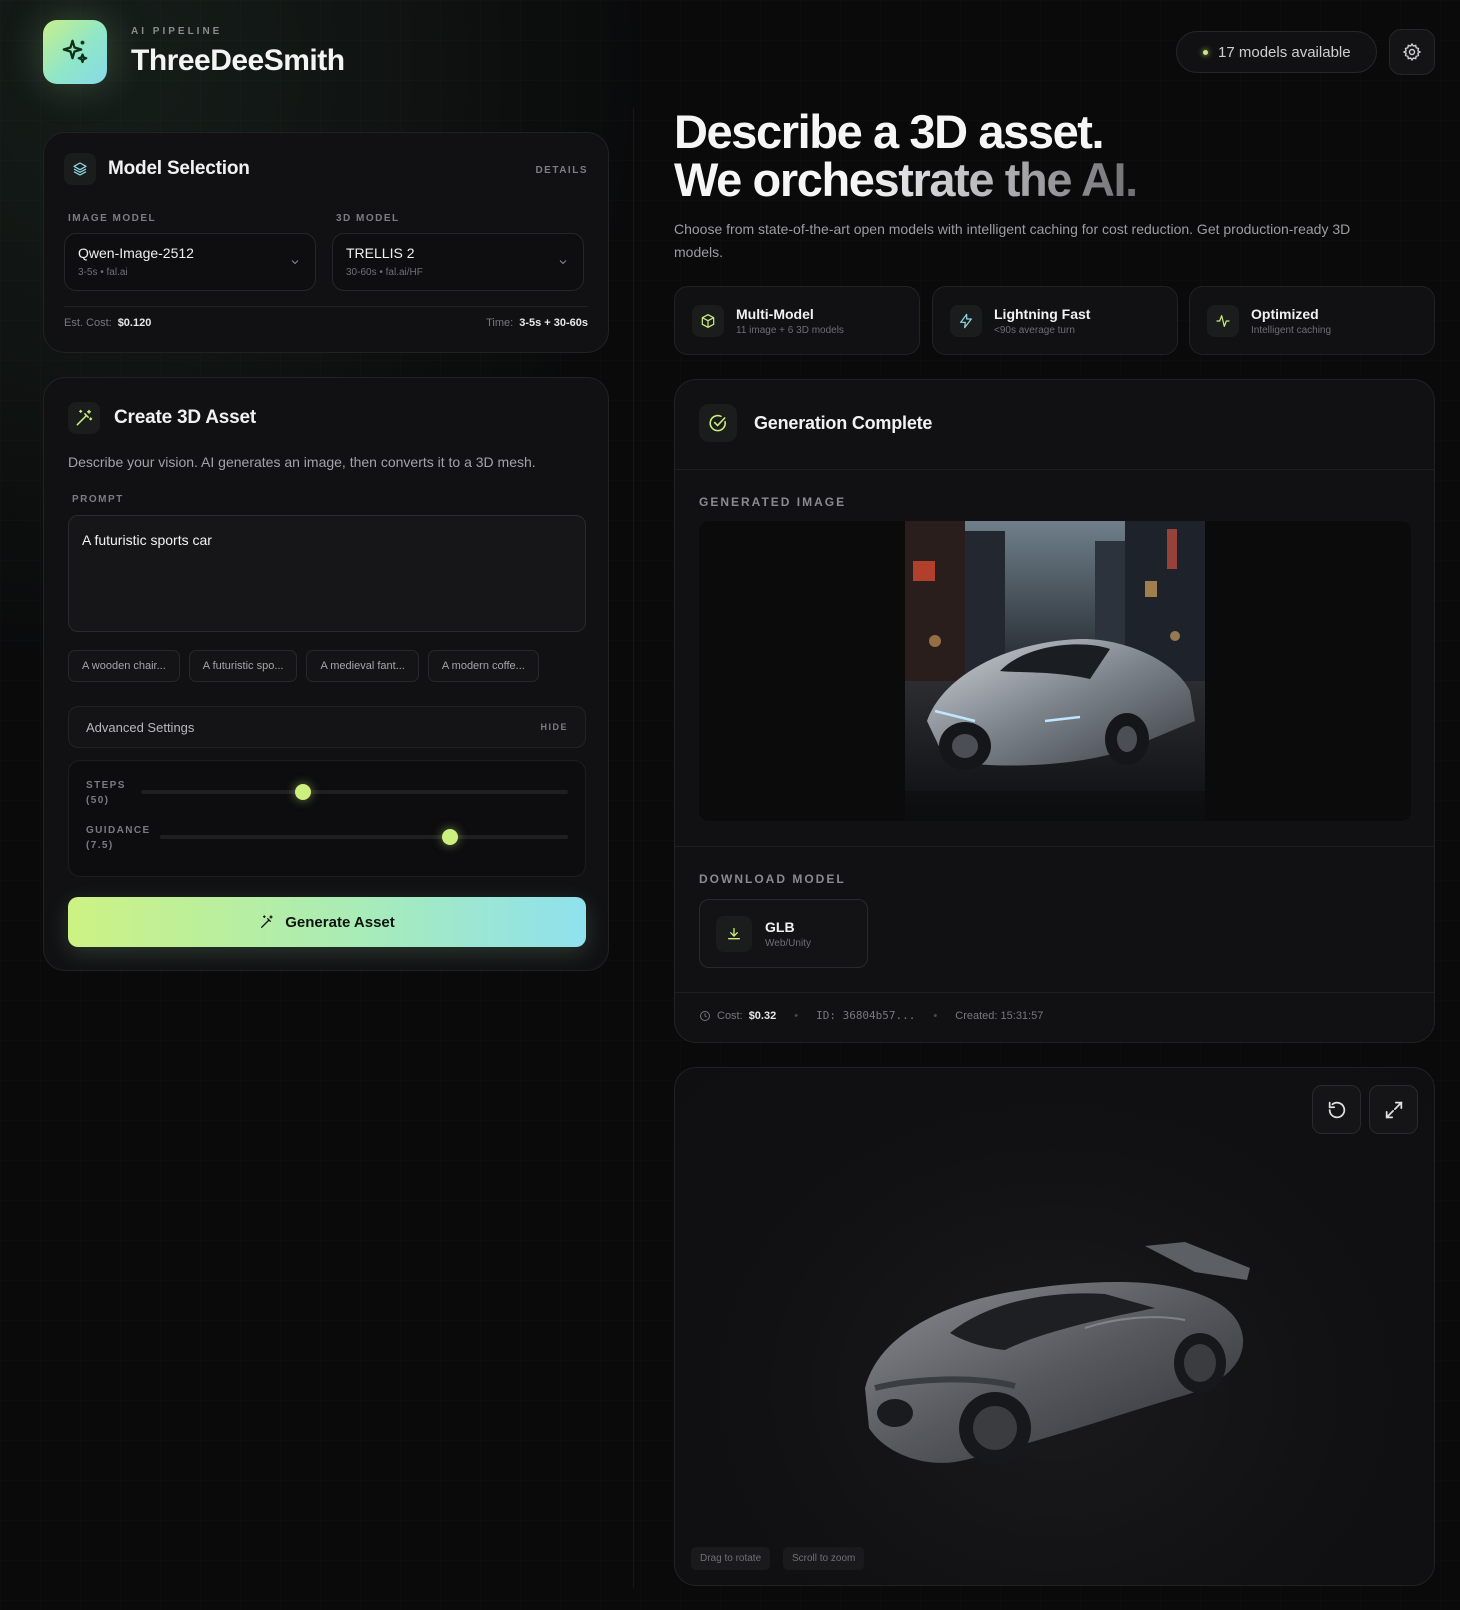  What do you see at coordinates (80, 169) in the screenshot?
I see `layers-icon-chip` at bounding box center [80, 169].